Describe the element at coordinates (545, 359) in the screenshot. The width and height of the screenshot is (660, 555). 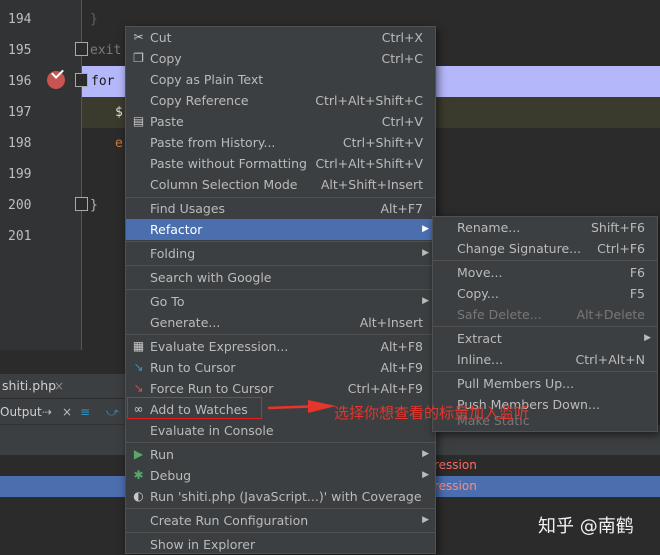
I see `submenu-item-inline: Inline... Ctrl+Alt+N` at that location.